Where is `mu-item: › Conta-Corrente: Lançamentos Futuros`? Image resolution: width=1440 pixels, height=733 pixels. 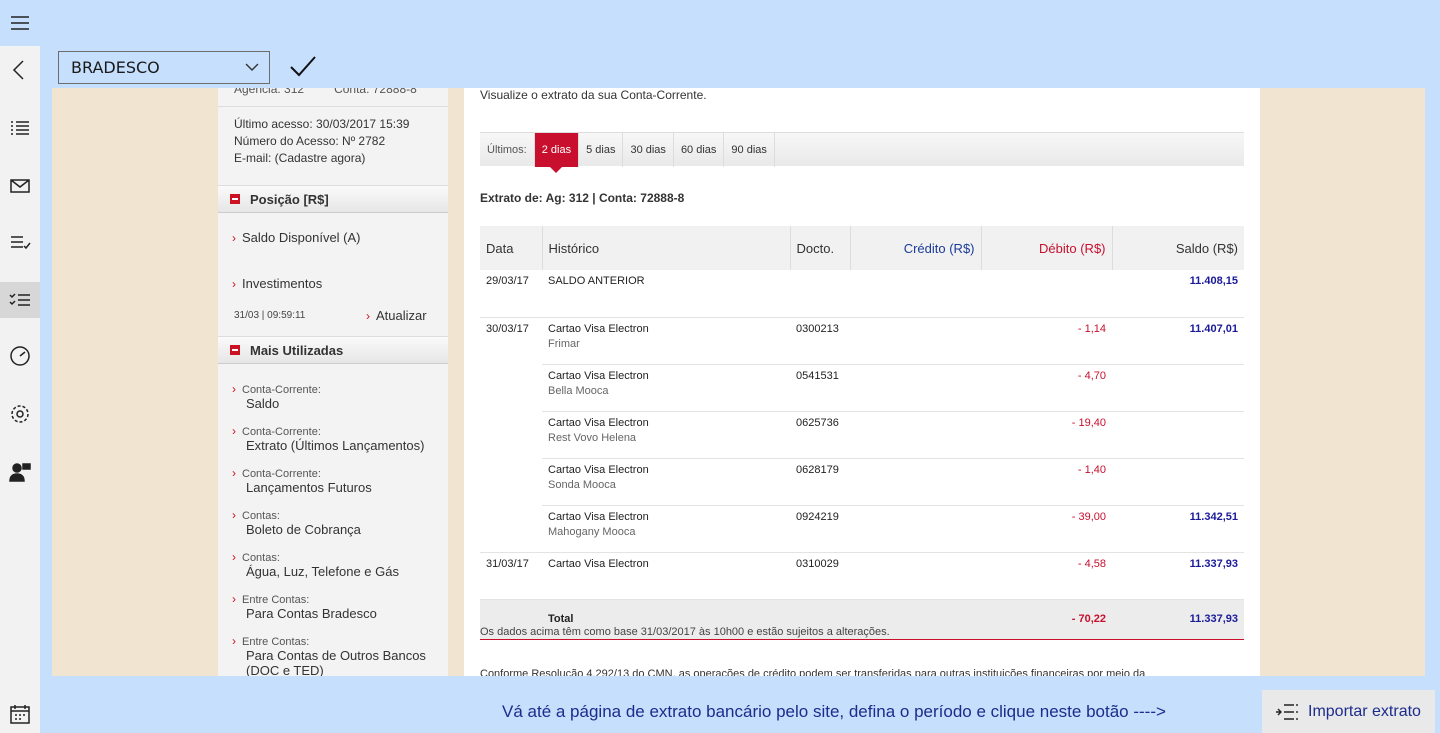
mu-item: › Conta-Corrente: Lançamentos Futuros is located at coordinates (337, 480).